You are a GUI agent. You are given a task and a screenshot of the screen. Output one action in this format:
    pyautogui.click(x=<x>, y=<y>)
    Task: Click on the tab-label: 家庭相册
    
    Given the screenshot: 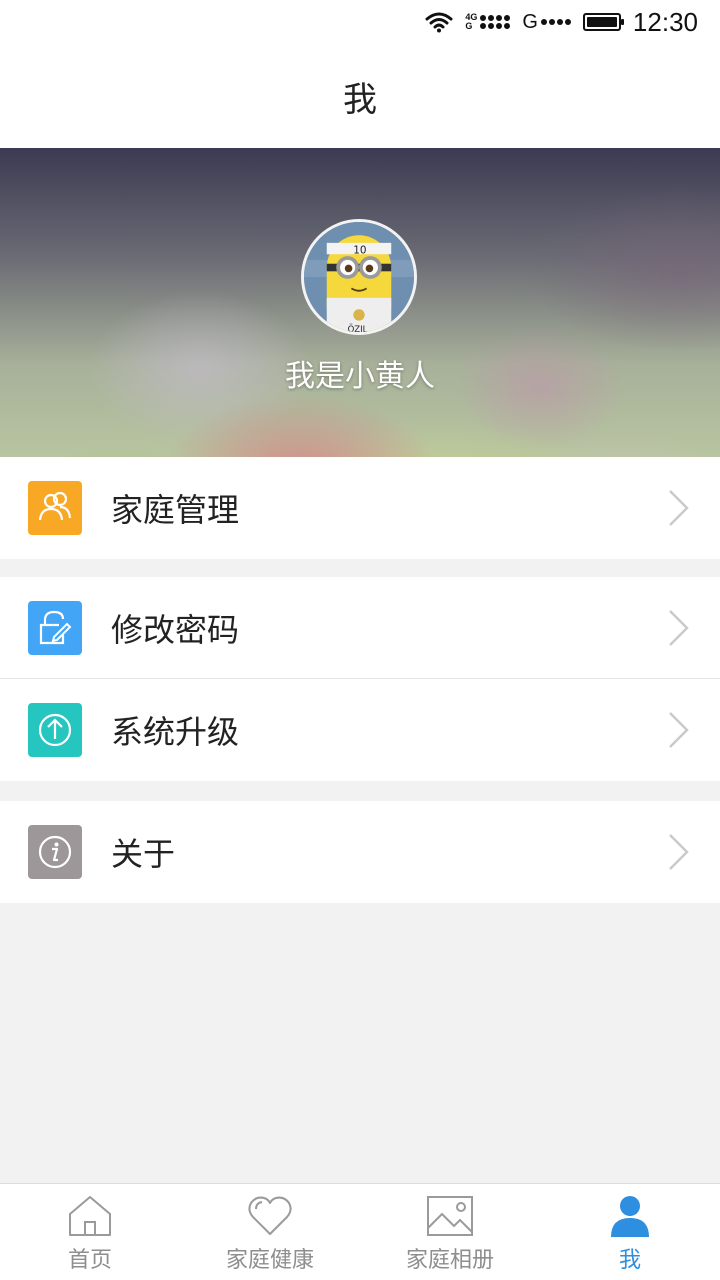 What is the action you would take?
    pyautogui.click(x=449, y=1260)
    